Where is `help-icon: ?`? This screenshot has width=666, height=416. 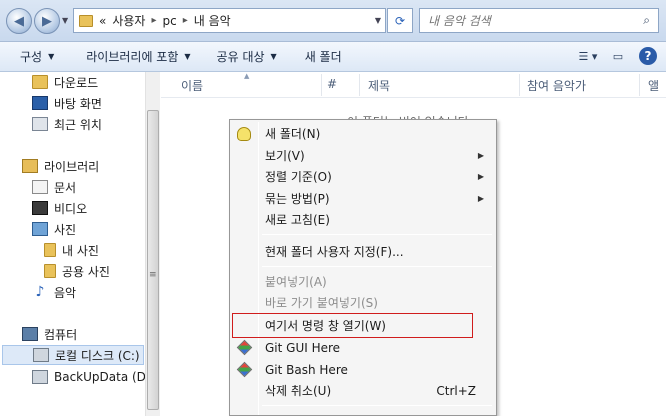
help-icon: ? is located at coordinates (648, 56).